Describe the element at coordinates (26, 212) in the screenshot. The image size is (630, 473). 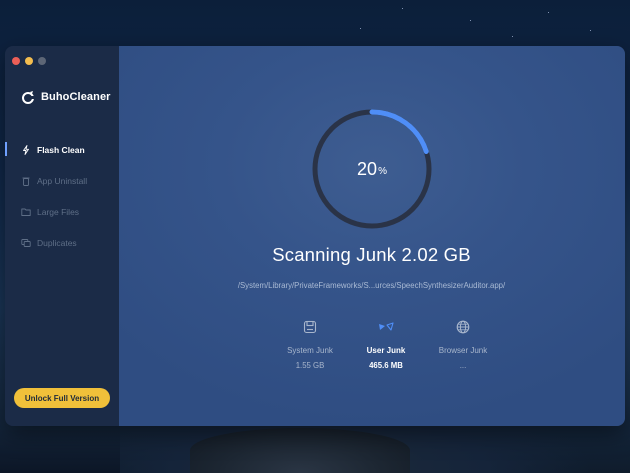
I see `folder-icon` at that location.